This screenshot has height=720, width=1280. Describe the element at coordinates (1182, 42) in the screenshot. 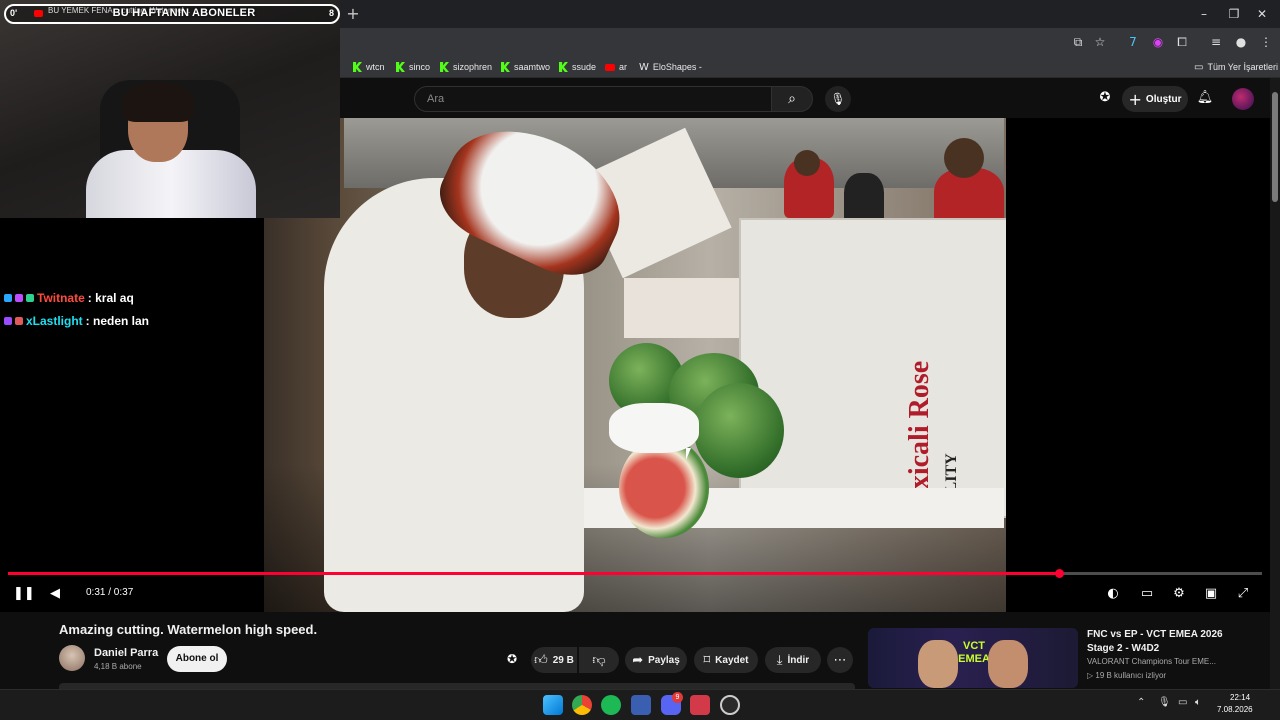

I see `extensions-puzzle-icon: ⧠` at that location.